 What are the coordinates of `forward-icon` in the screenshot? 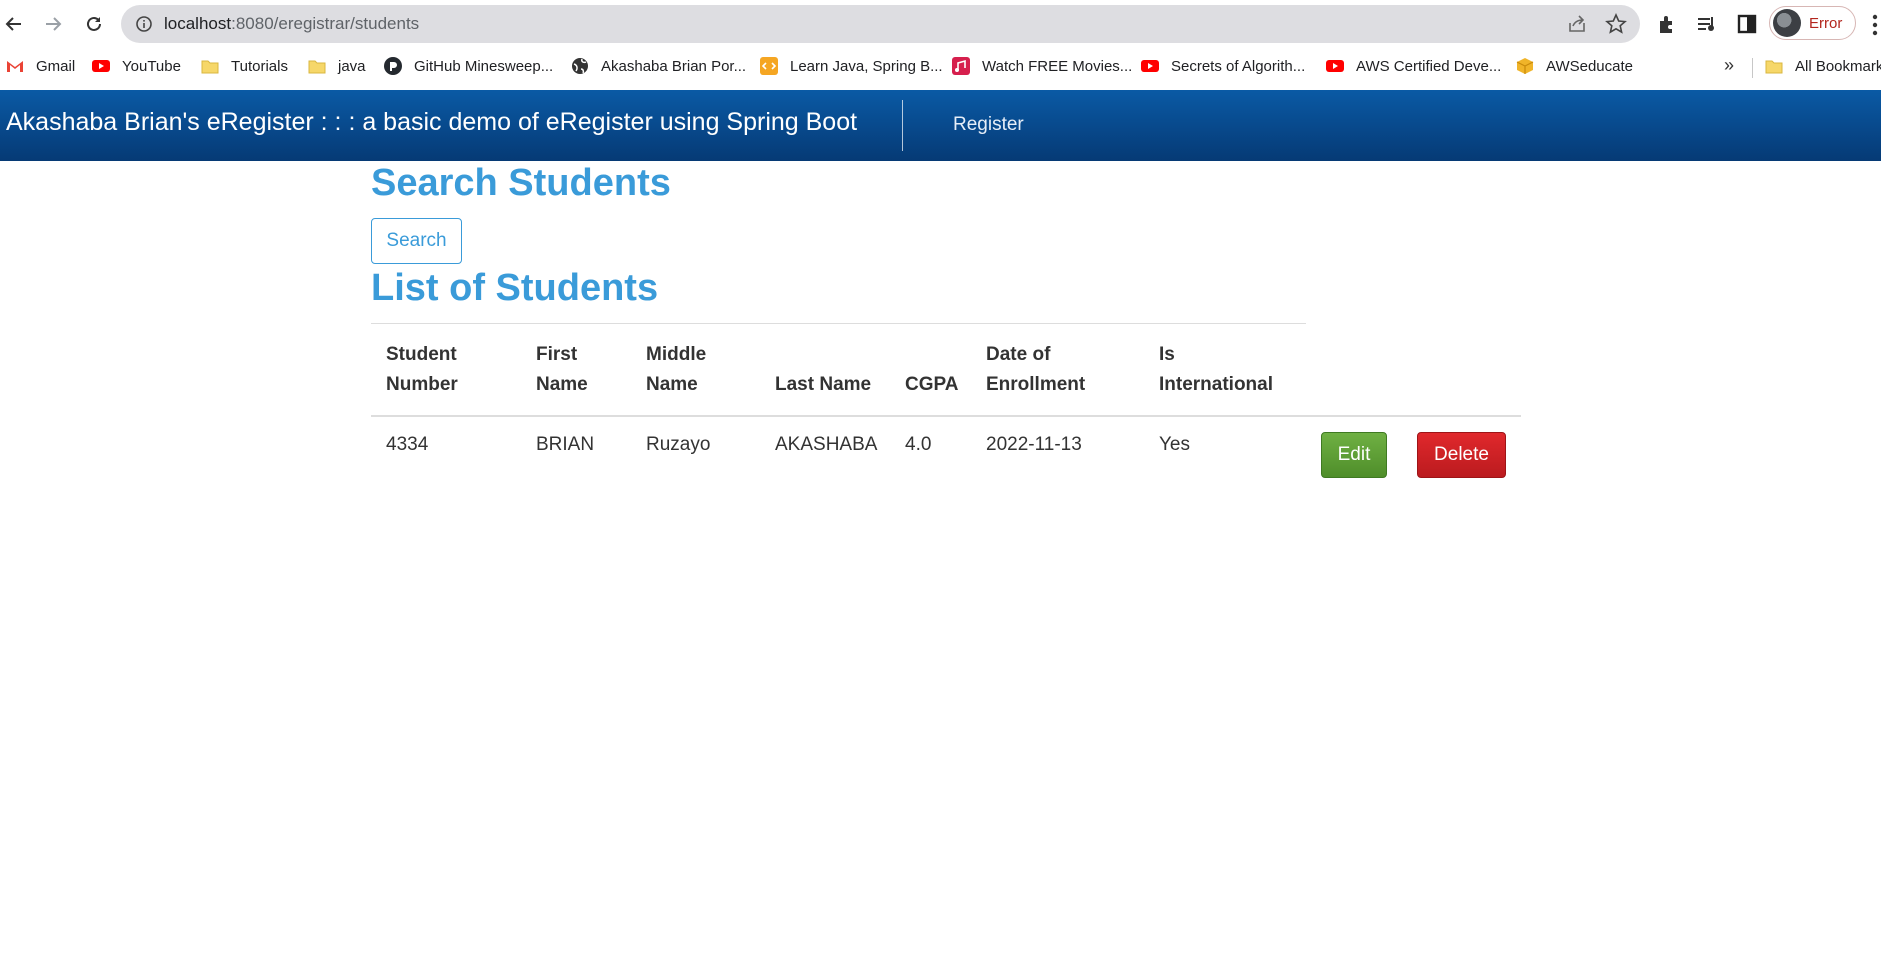 It's located at (53, 24).